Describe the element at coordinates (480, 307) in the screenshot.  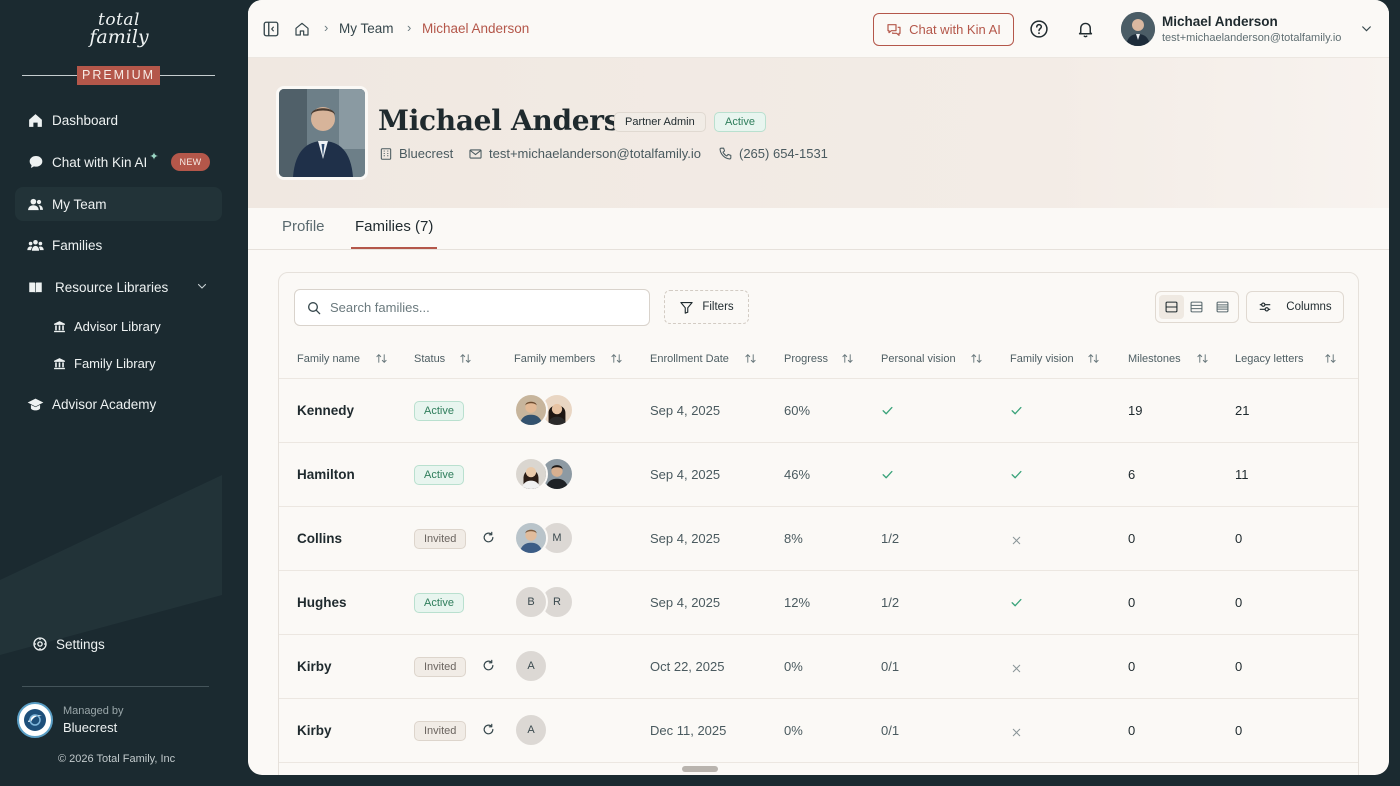
I see `search-input` at that location.